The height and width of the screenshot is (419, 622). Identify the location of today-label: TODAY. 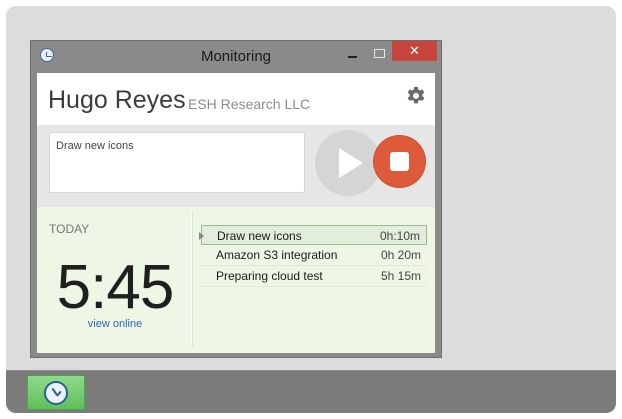
(69, 229).